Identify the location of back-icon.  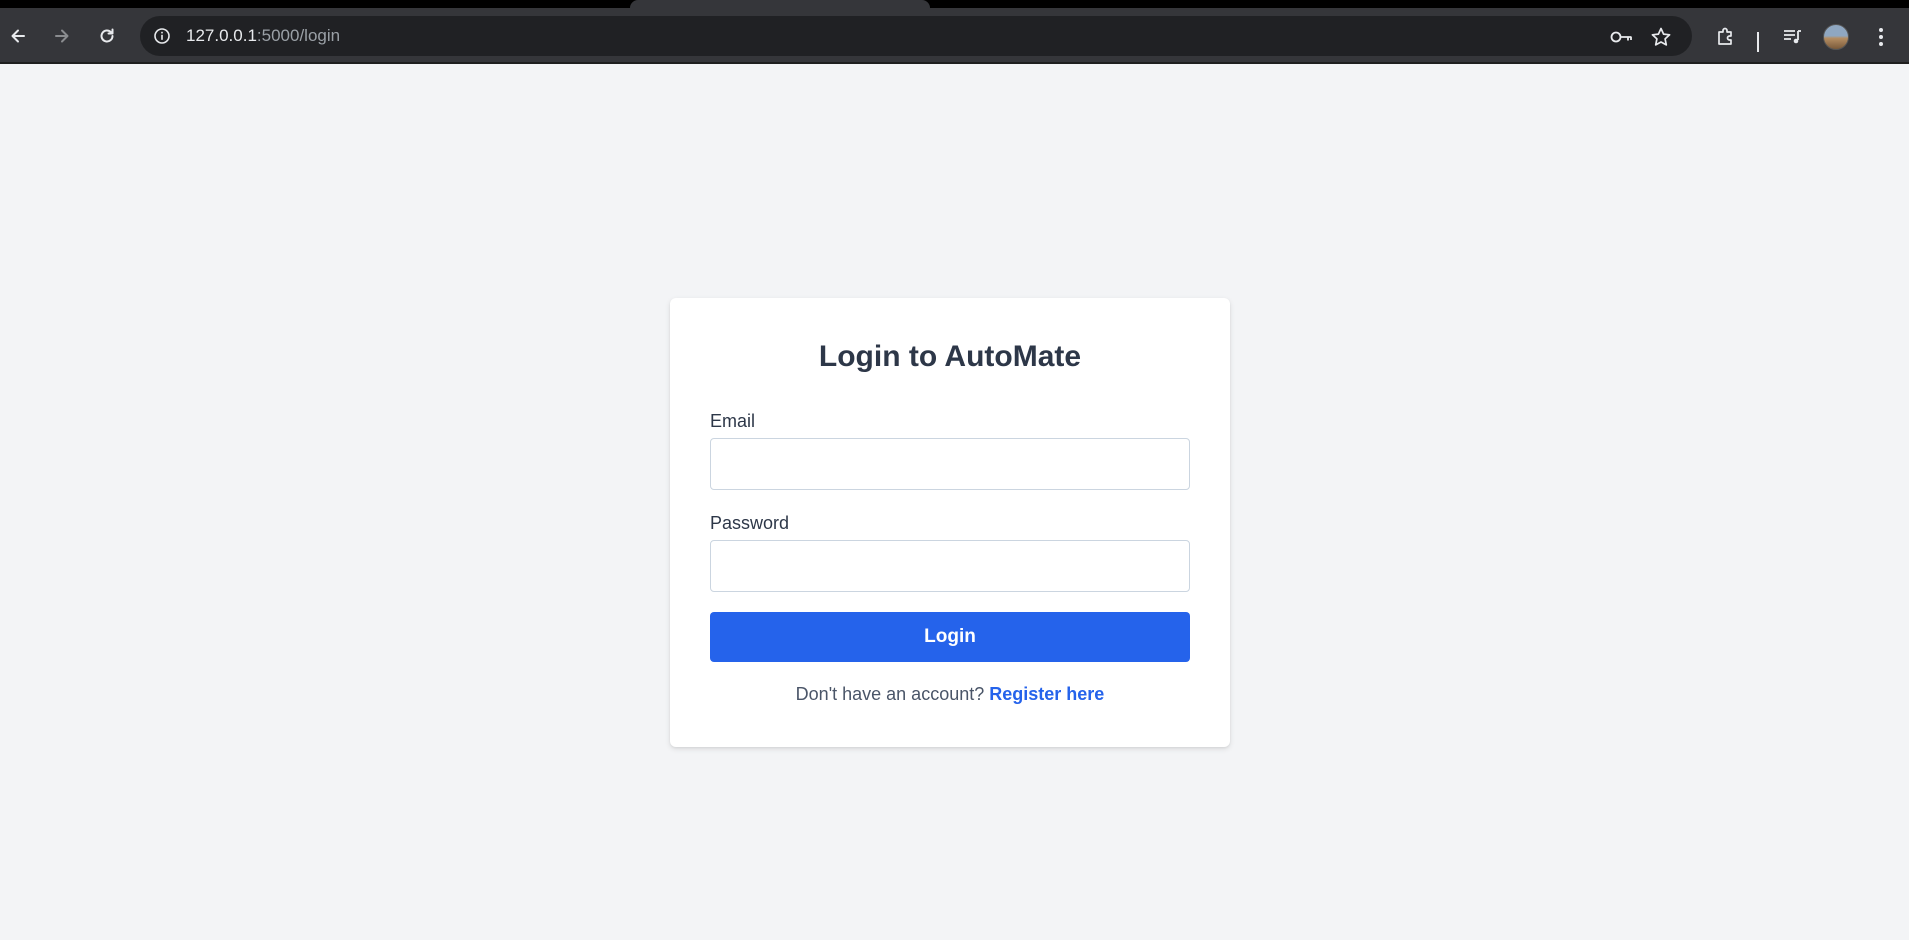
(18, 36).